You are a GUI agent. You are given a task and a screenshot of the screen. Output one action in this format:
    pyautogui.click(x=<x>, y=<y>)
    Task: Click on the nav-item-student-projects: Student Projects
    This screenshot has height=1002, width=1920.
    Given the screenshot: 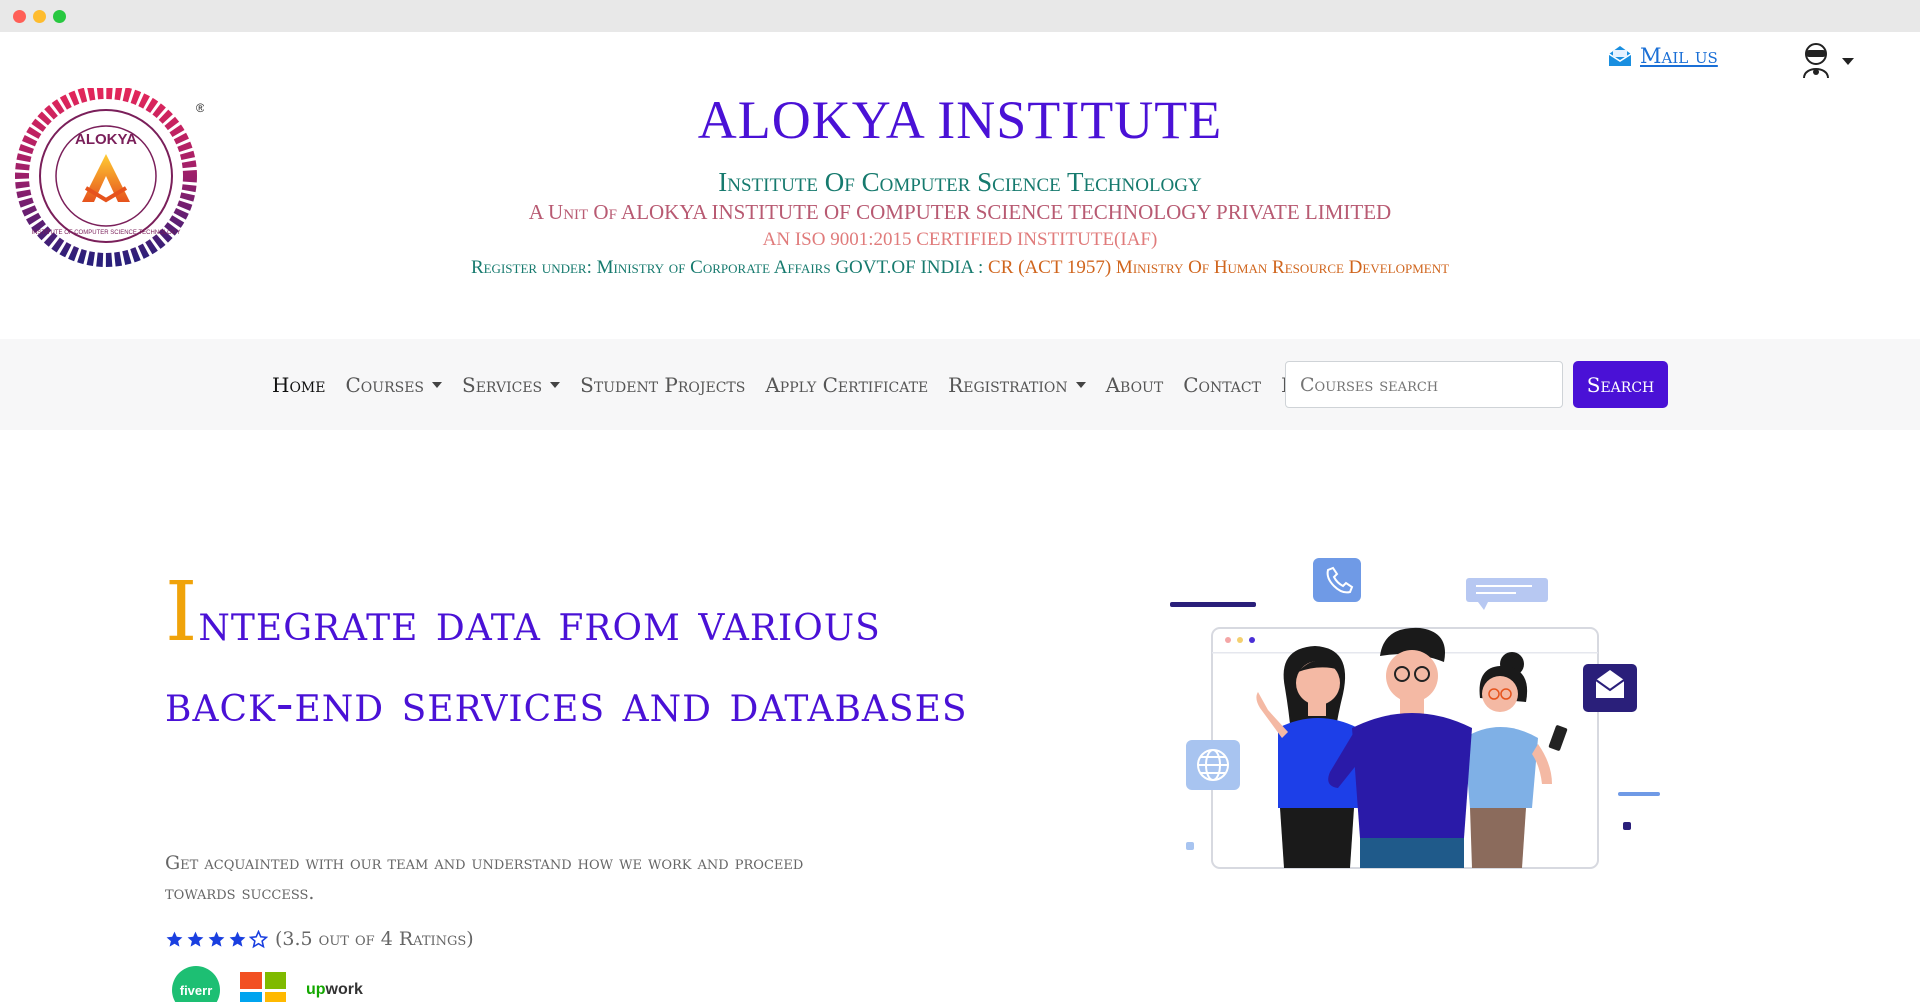 What is the action you would take?
    pyautogui.click(x=662, y=385)
    